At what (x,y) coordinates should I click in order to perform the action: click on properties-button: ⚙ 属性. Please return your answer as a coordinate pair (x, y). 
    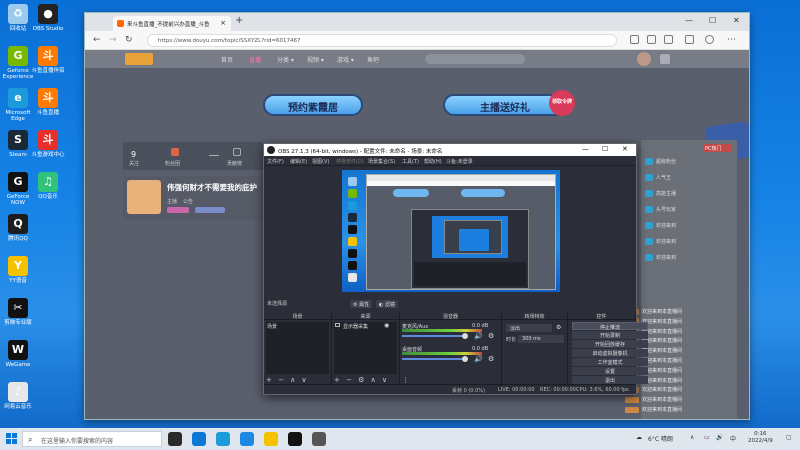
    Looking at the image, I should click on (361, 304).